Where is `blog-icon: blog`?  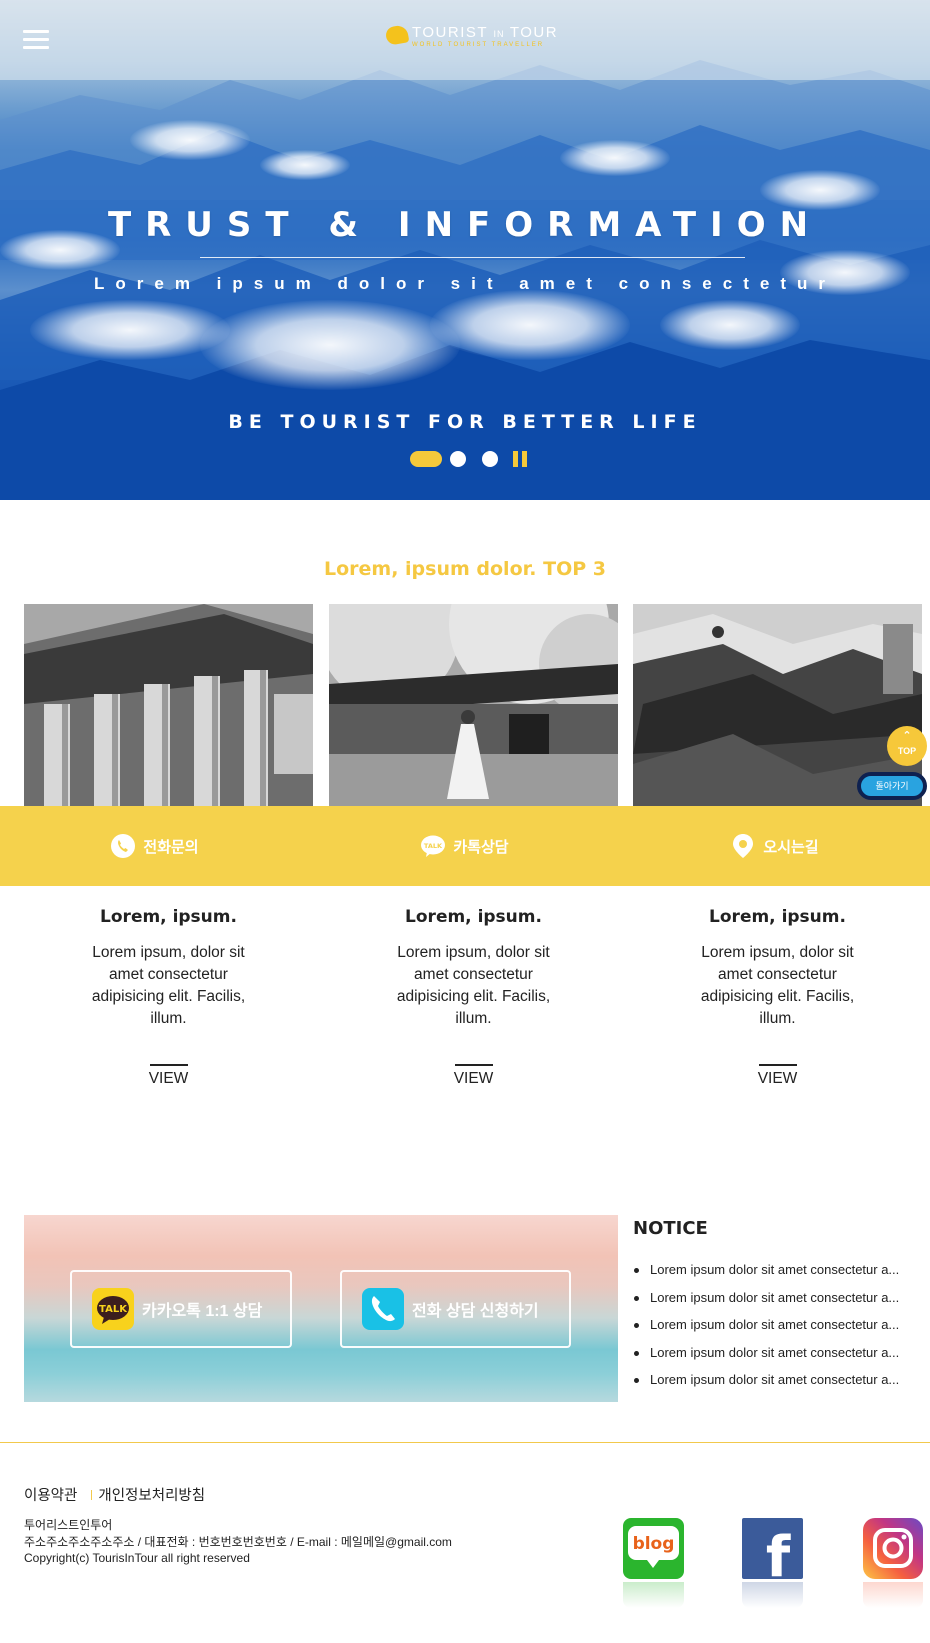 blog-icon: blog is located at coordinates (653, 1548).